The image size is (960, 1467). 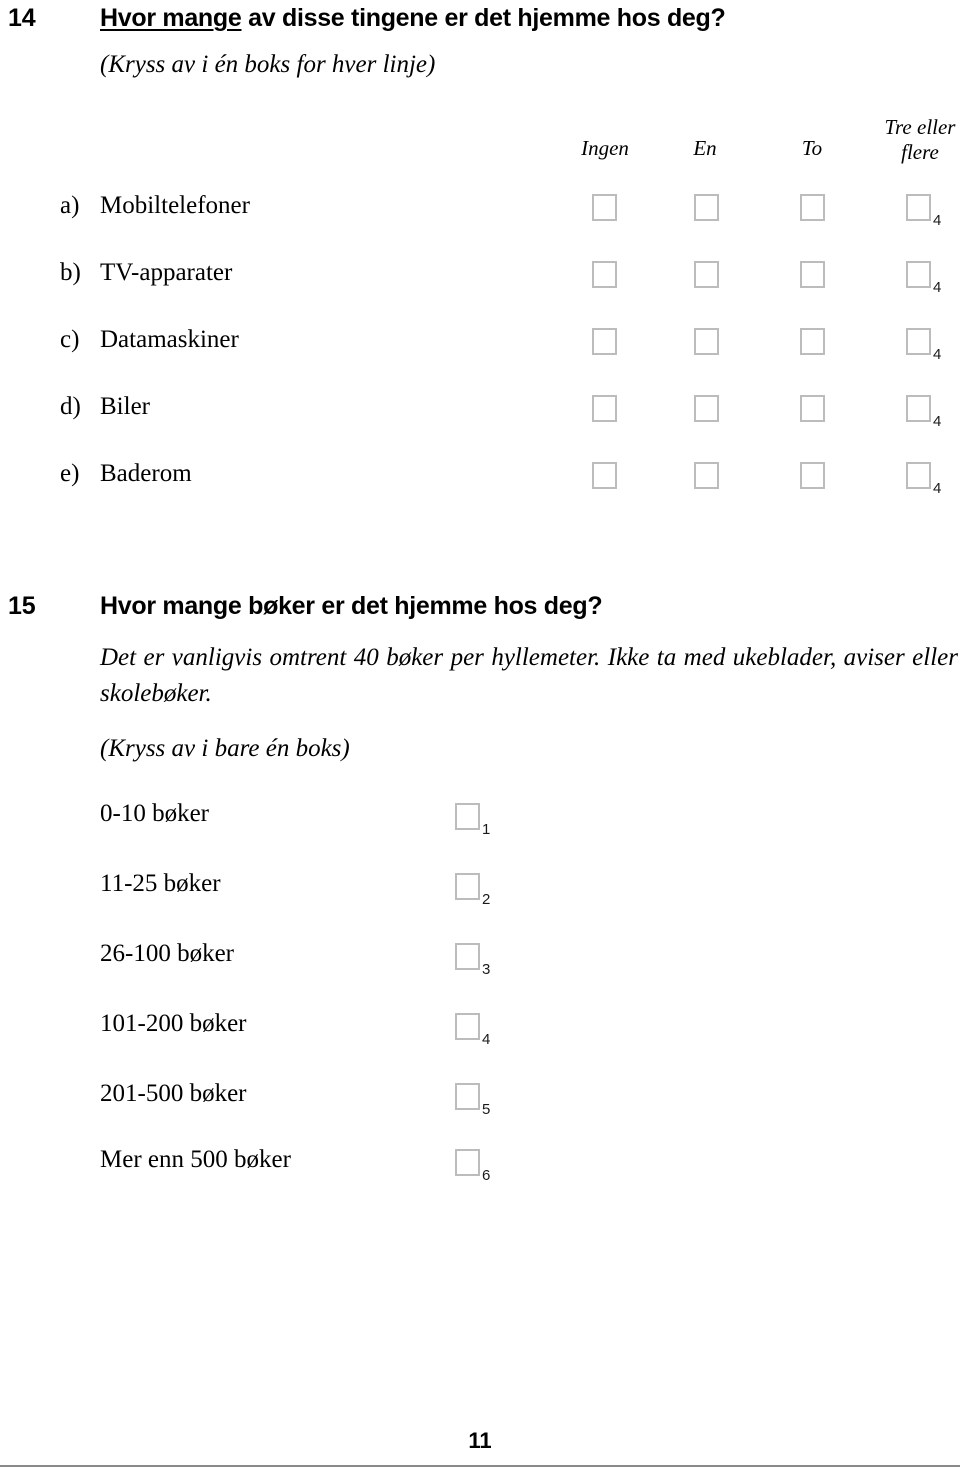 What do you see at coordinates (706, 274) in the screenshot?
I see `checkbox-tv-apparater-en` at bounding box center [706, 274].